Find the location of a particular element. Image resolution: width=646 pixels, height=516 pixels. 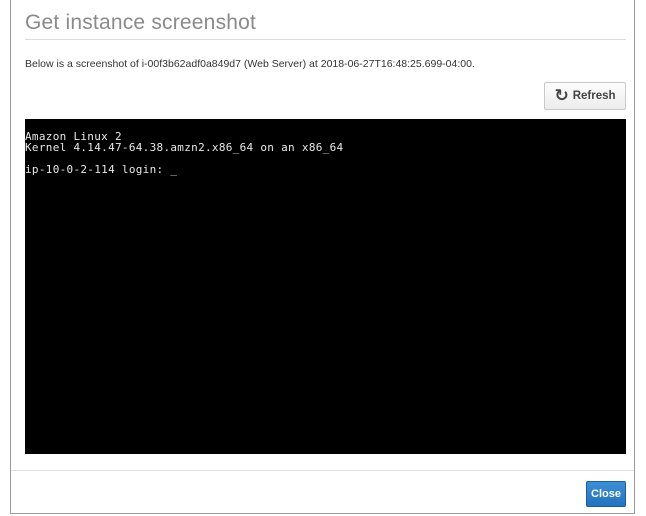

footer-divider is located at coordinates (322, 470).